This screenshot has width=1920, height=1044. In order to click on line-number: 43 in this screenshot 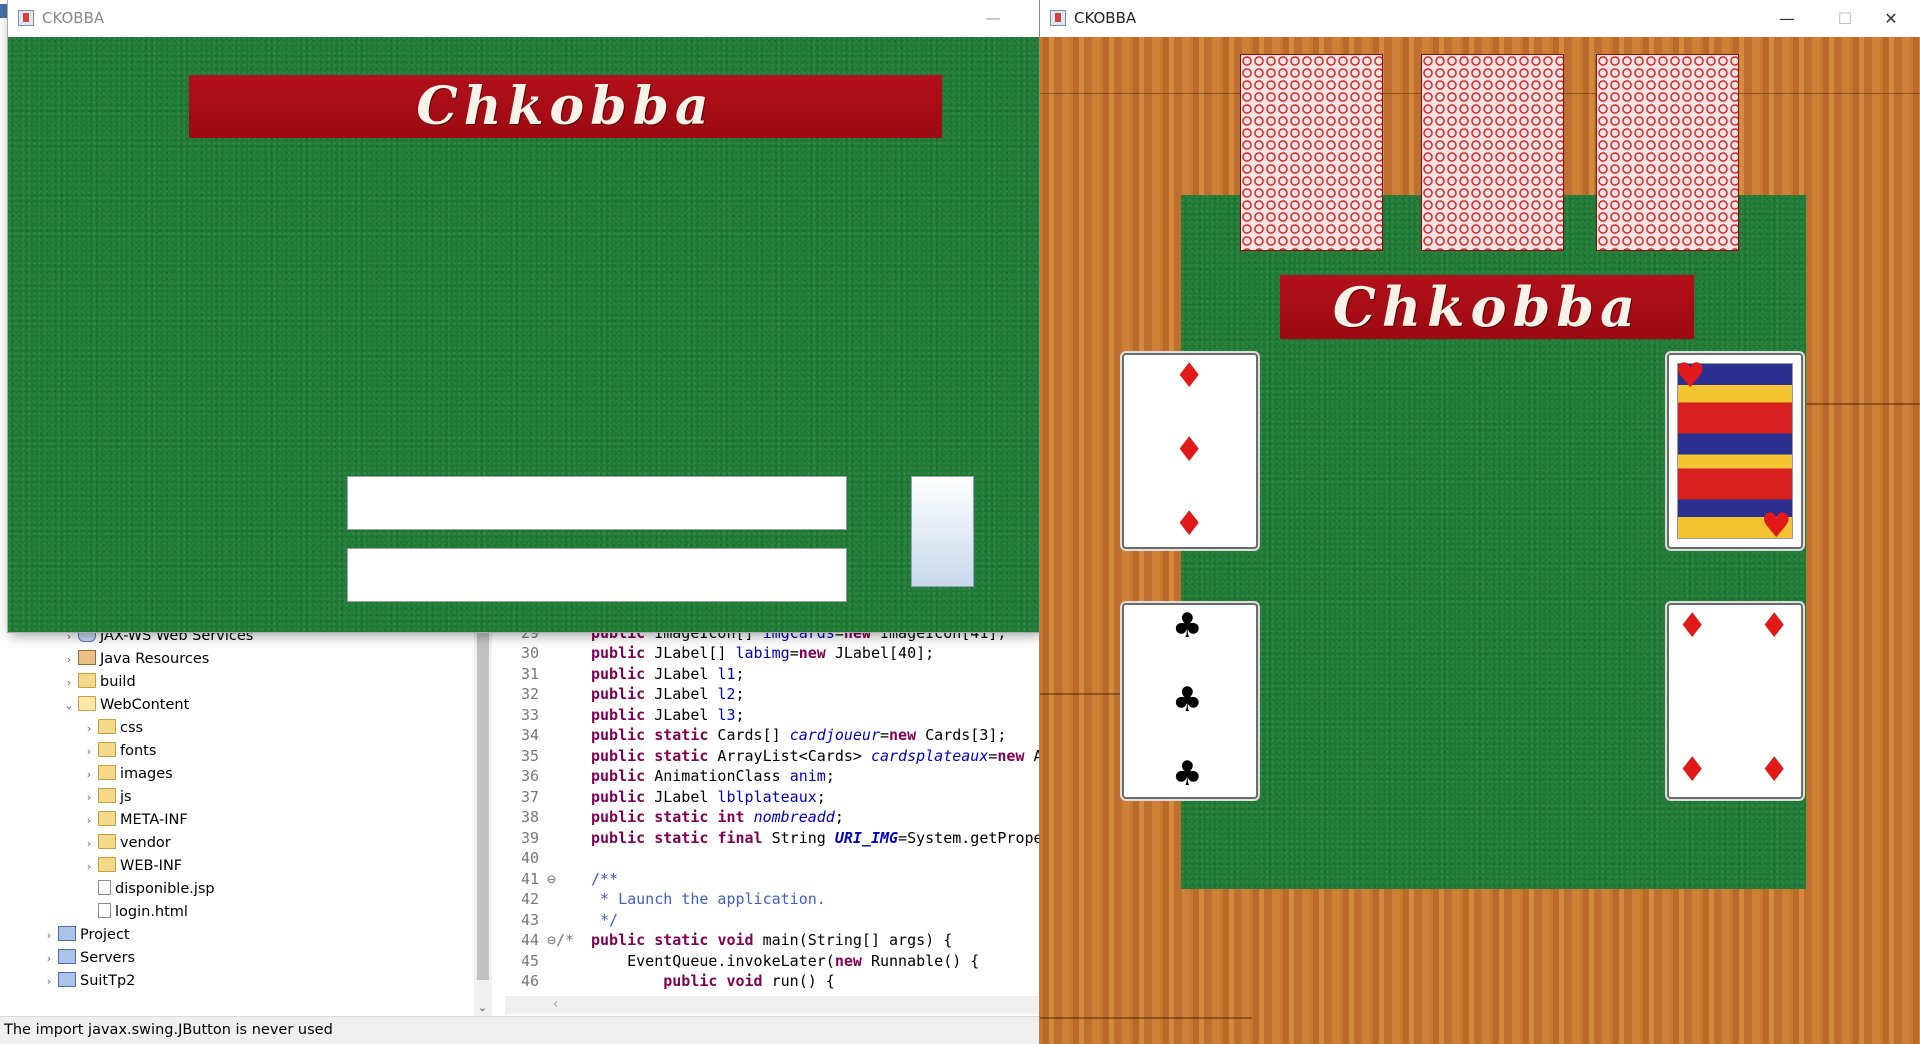, I will do `click(529, 919)`.